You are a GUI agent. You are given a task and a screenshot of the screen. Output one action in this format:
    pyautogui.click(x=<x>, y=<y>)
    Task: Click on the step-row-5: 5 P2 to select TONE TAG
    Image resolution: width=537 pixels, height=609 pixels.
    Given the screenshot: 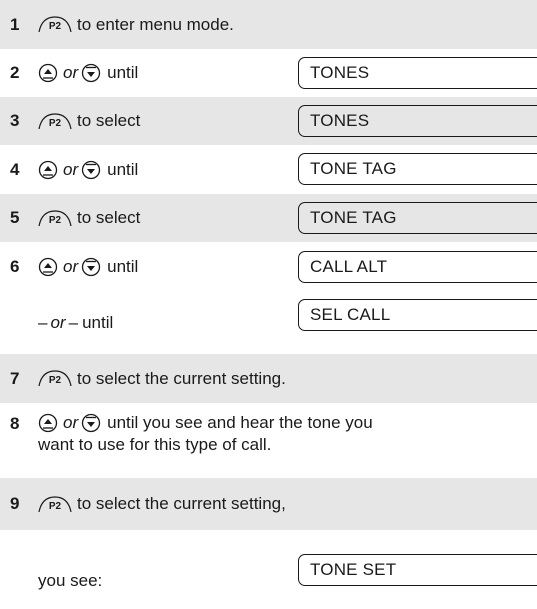 What is the action you would take?
    pyautogui.click(x=268, y=218)
    